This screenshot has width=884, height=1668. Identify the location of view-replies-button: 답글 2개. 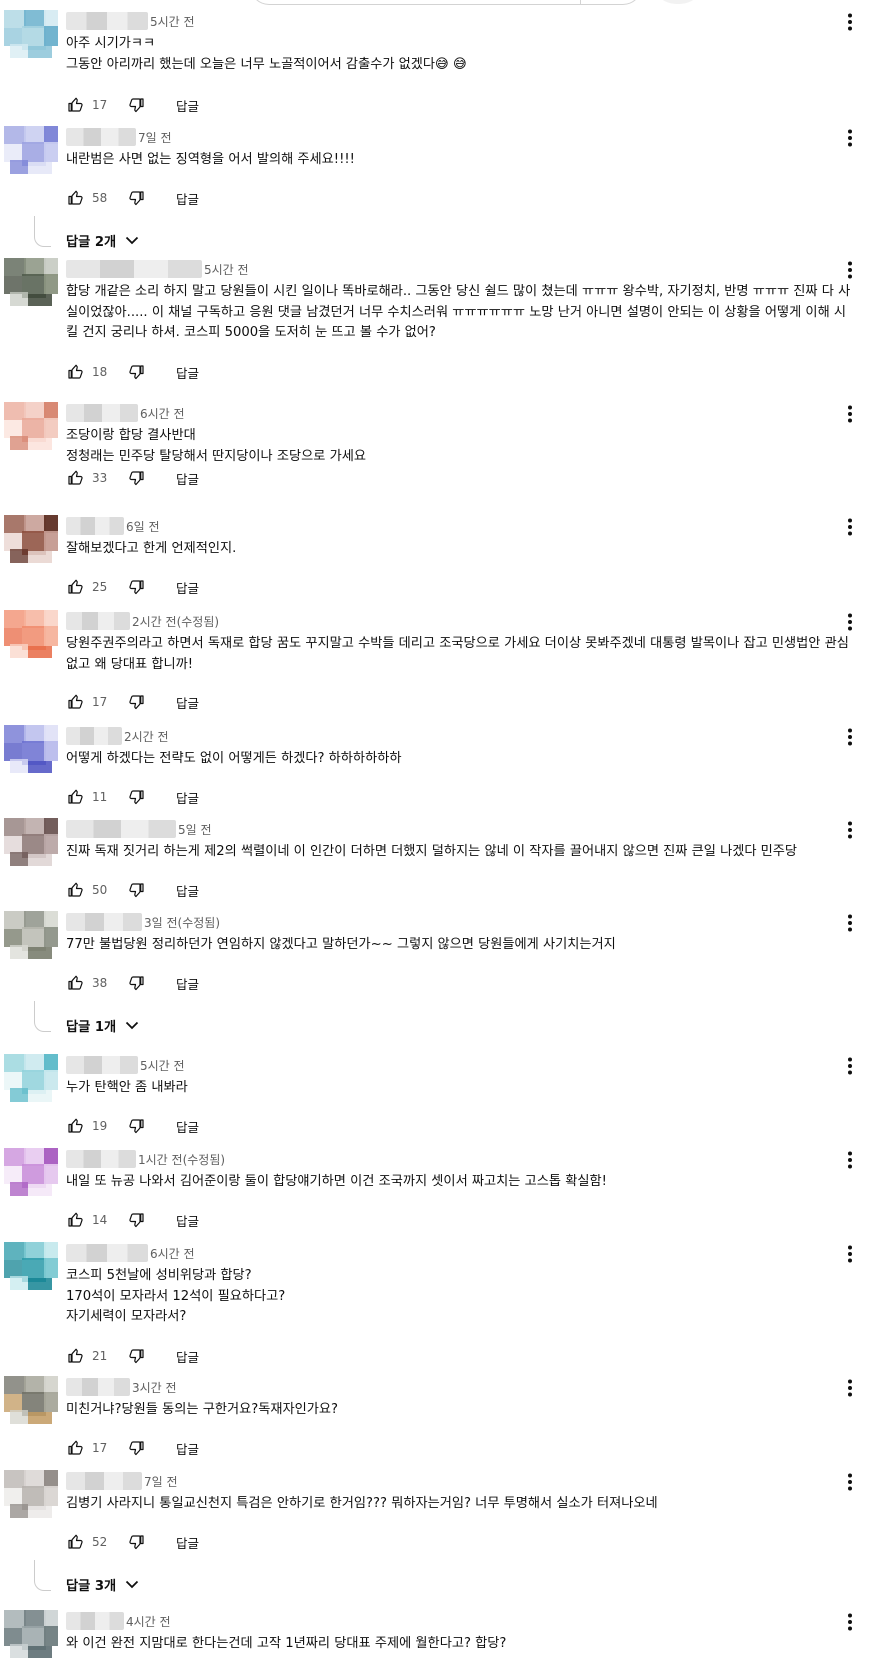
(103, 240).